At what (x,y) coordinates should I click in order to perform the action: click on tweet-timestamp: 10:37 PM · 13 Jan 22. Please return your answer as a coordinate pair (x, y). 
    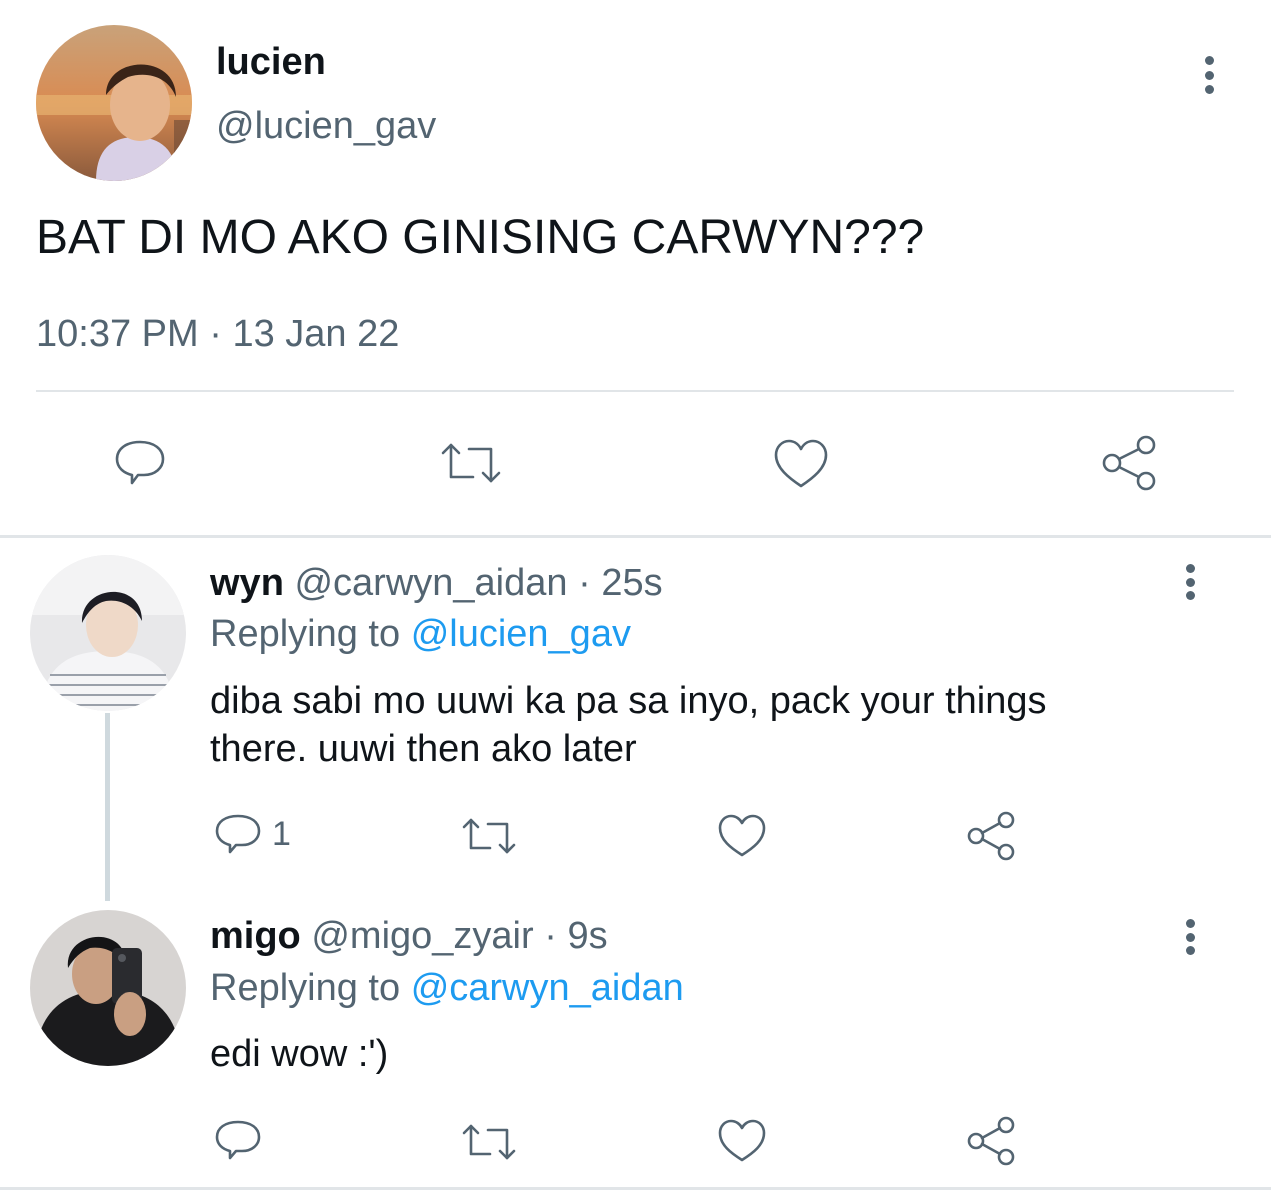
    Looking at the image, I should click on (217, 334).